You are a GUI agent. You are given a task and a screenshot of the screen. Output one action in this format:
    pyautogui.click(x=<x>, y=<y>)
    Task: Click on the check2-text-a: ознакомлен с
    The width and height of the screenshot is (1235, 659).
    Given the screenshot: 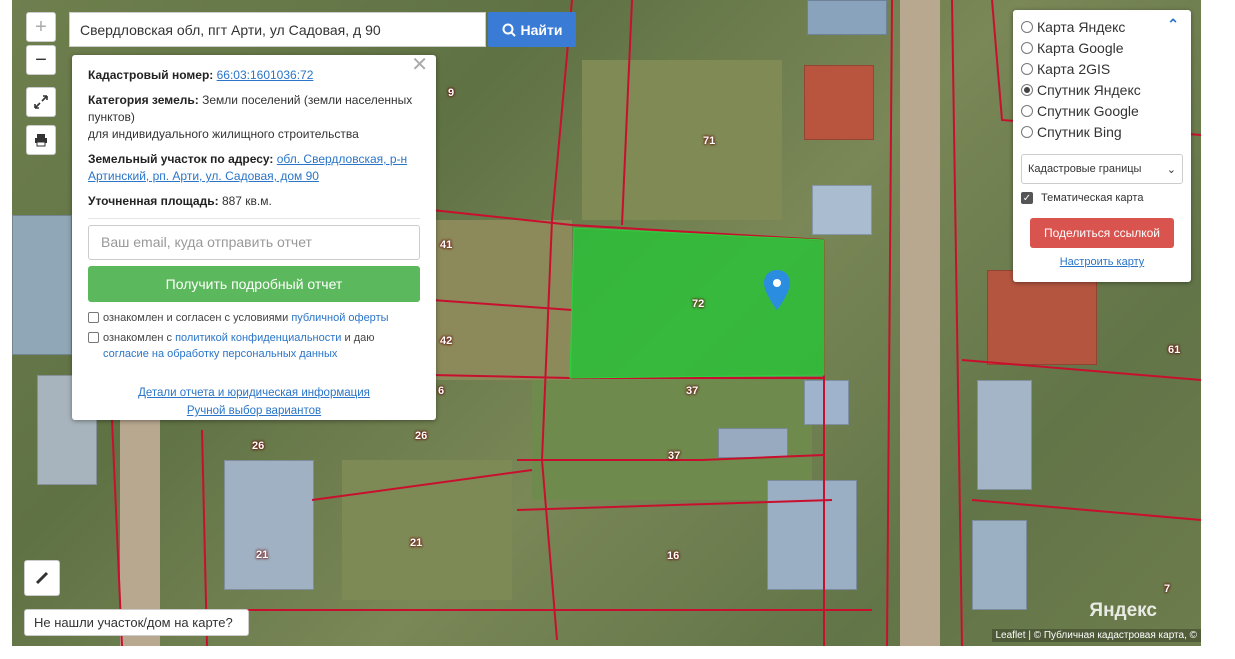 What is the action you would take?
    pyautogui.click(x=138, y=338)
    